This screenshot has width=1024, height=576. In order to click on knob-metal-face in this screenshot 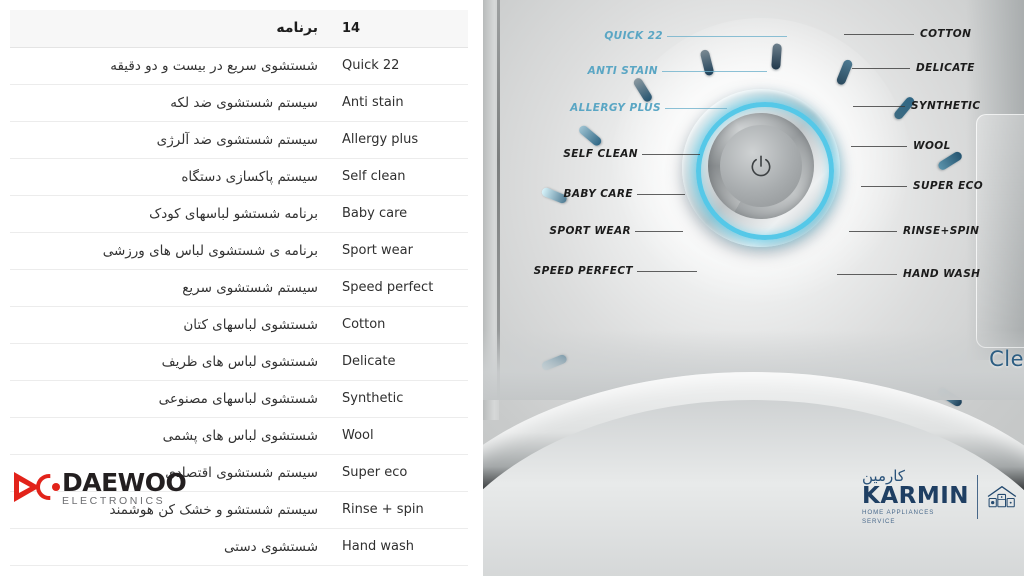, I will do `click(761, 166)`.